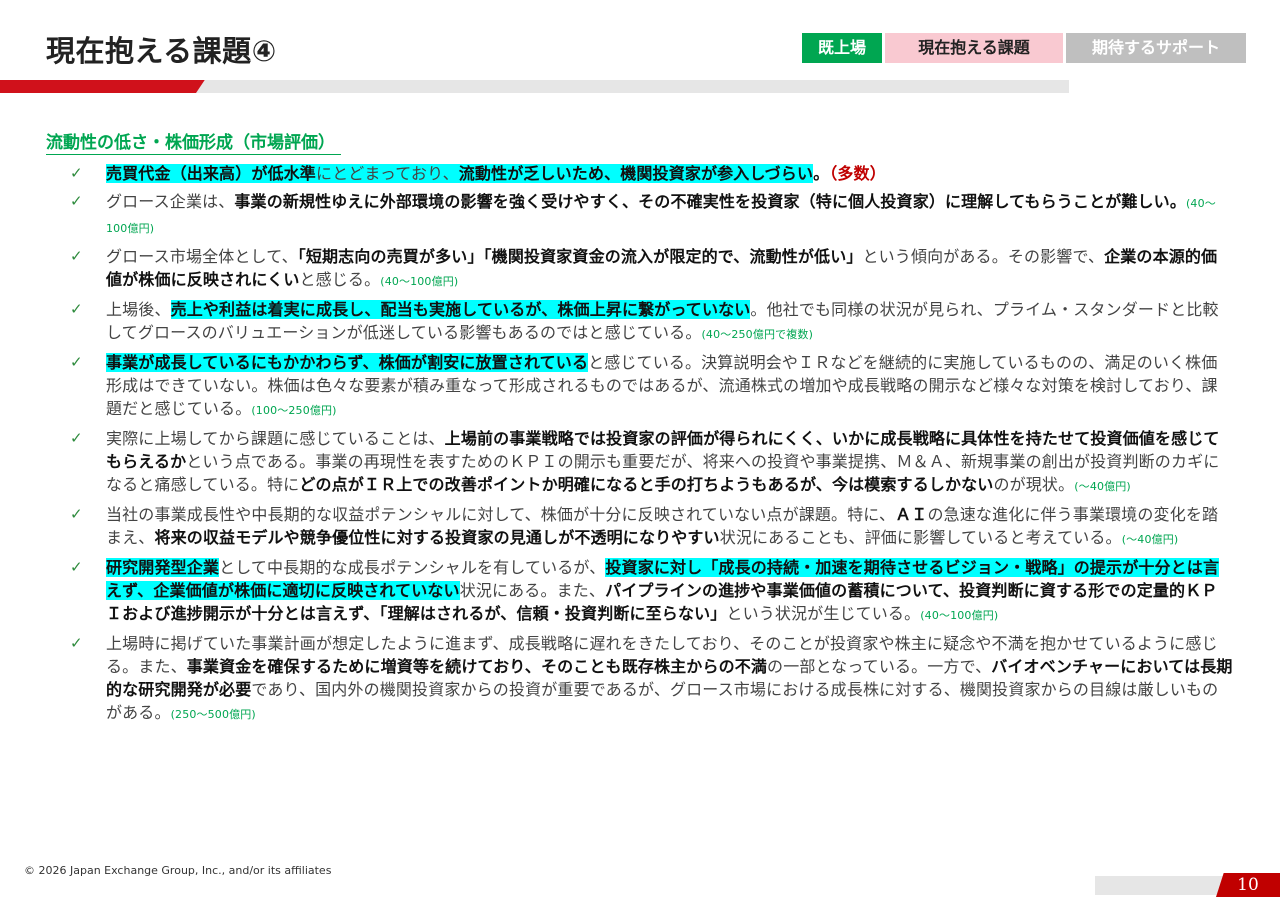 Image resolution: width=1280 pixels, height=905 pixels. What do you see at coordinates (920, 537) in the screenshot?
I see `text-segment: 状況にあることも、評価に影響していると考えている。` at bounding box center [920, 537].